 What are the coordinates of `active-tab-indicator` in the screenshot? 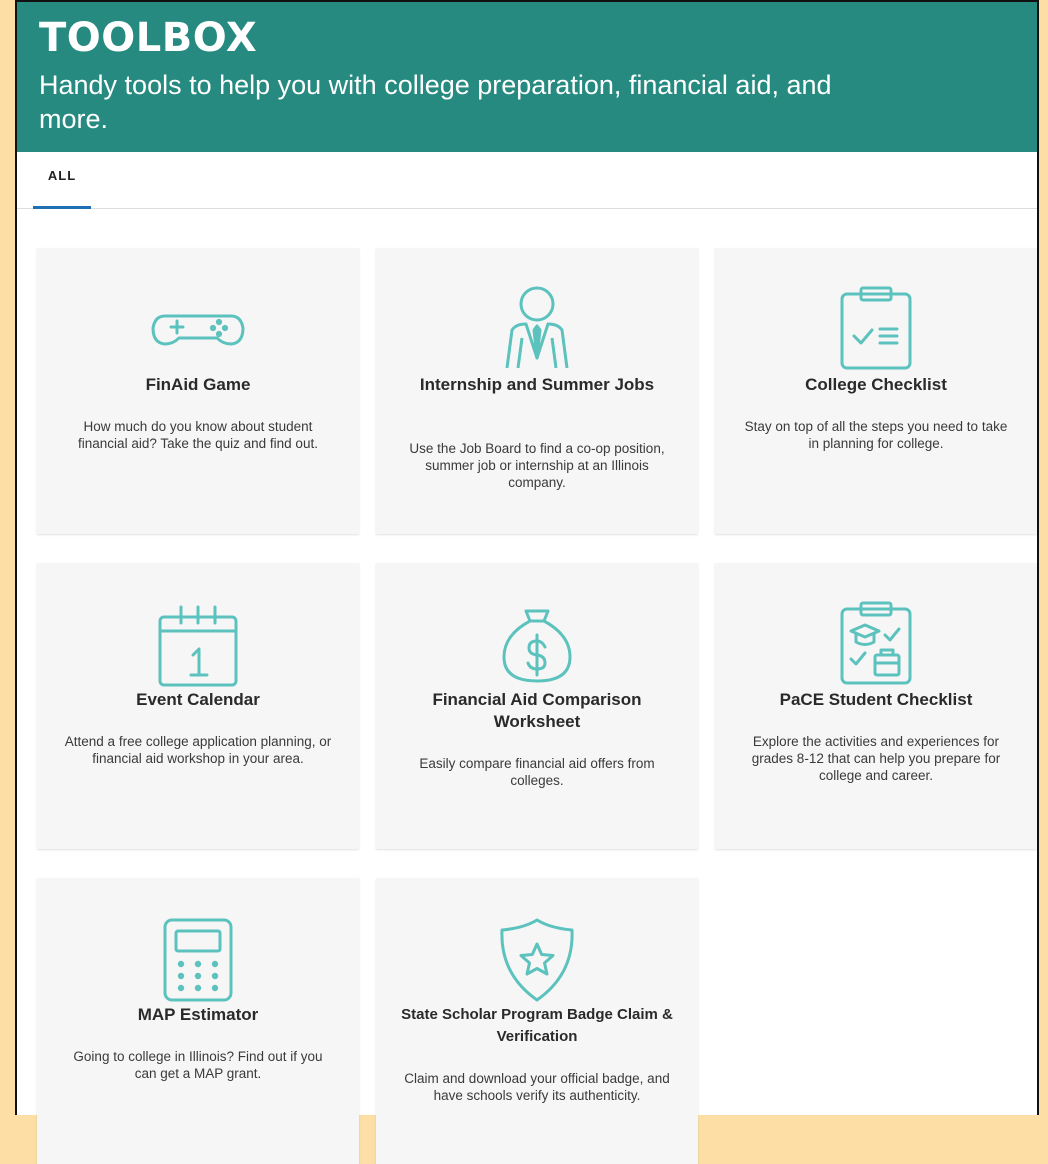 It's located at (62, 207).